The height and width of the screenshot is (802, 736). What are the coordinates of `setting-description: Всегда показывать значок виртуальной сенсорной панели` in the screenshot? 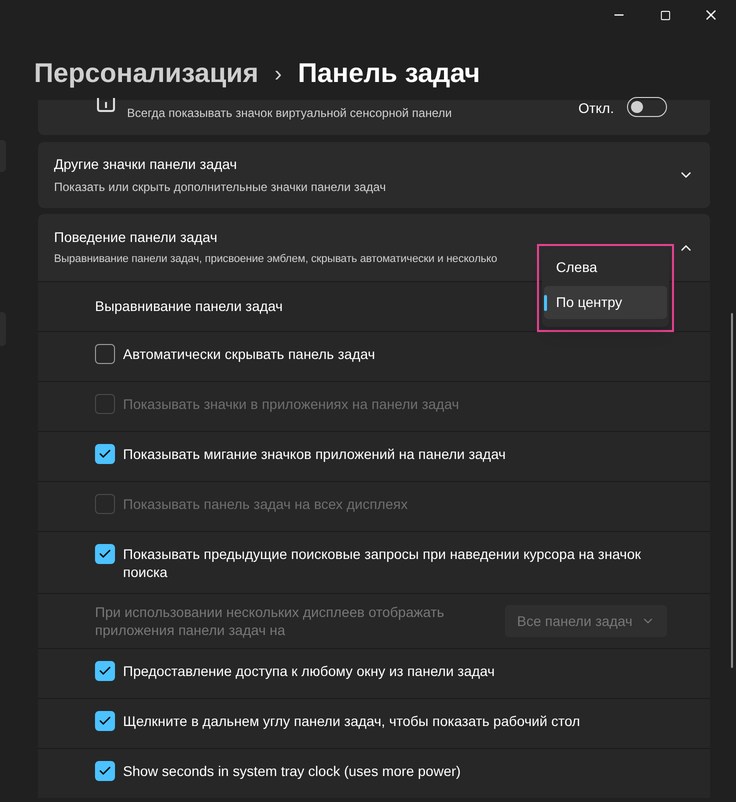 It's located at (290, 113).